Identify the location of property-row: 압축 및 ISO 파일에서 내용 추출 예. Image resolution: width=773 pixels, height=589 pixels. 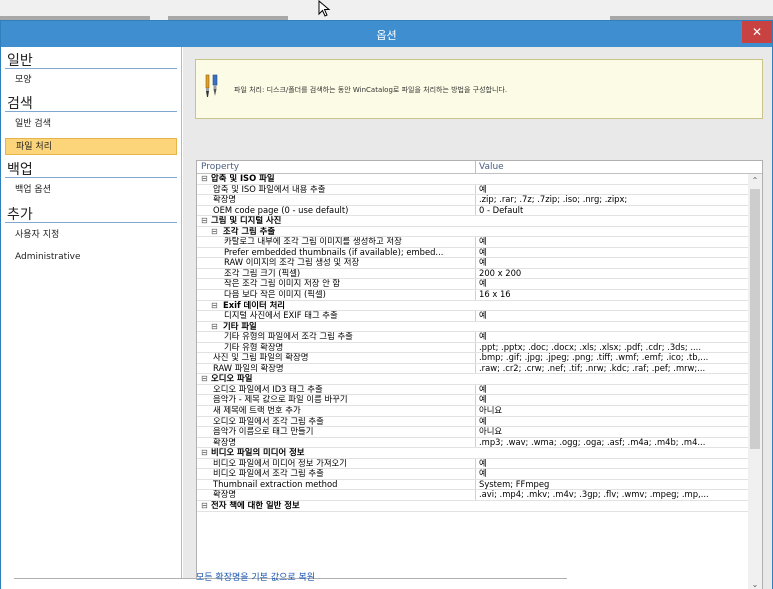
(472, 190).